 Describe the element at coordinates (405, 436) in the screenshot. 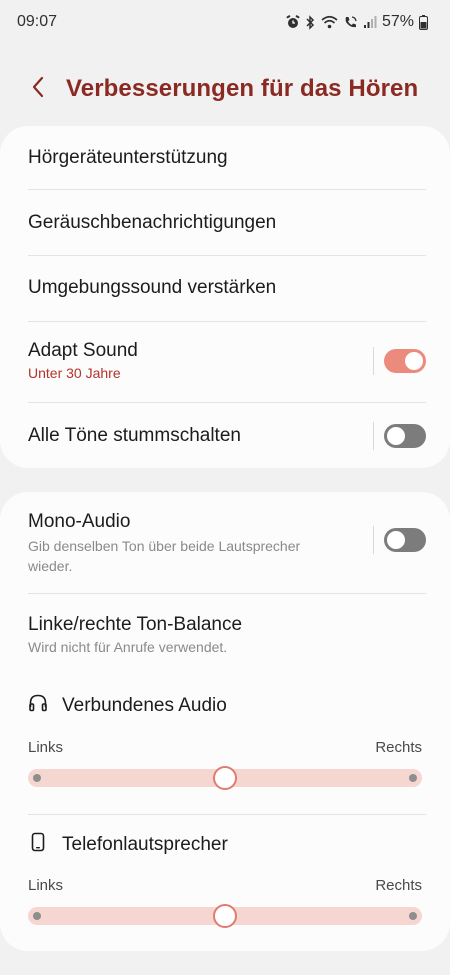

I see `mute-all-sounds-toggle` at that location.